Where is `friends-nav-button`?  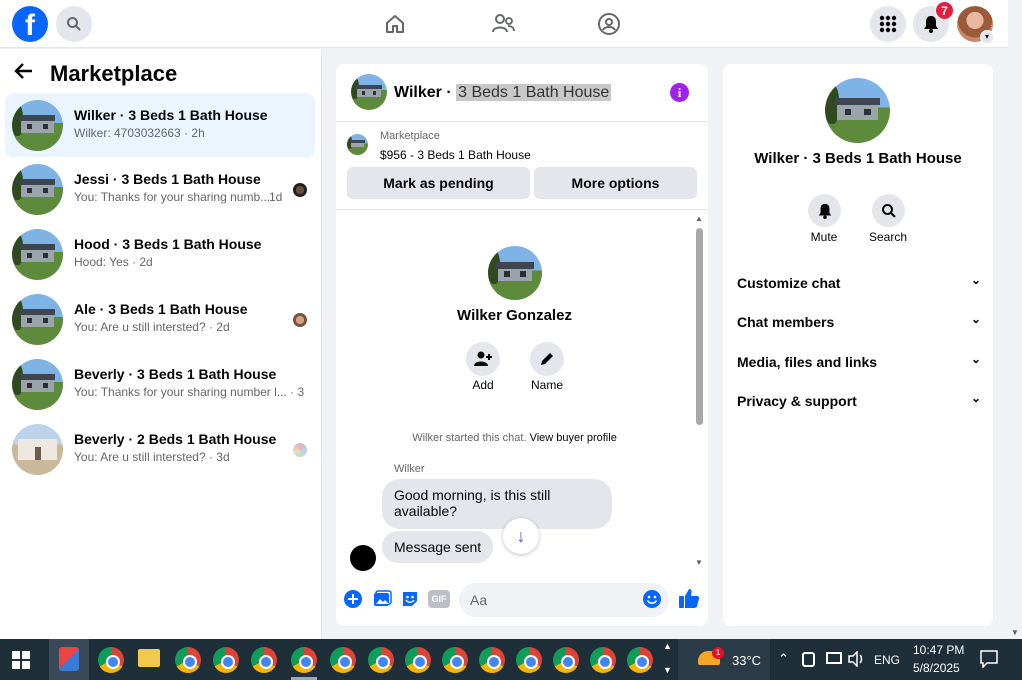 friends-nav-button is located at coordinates (503, 24).